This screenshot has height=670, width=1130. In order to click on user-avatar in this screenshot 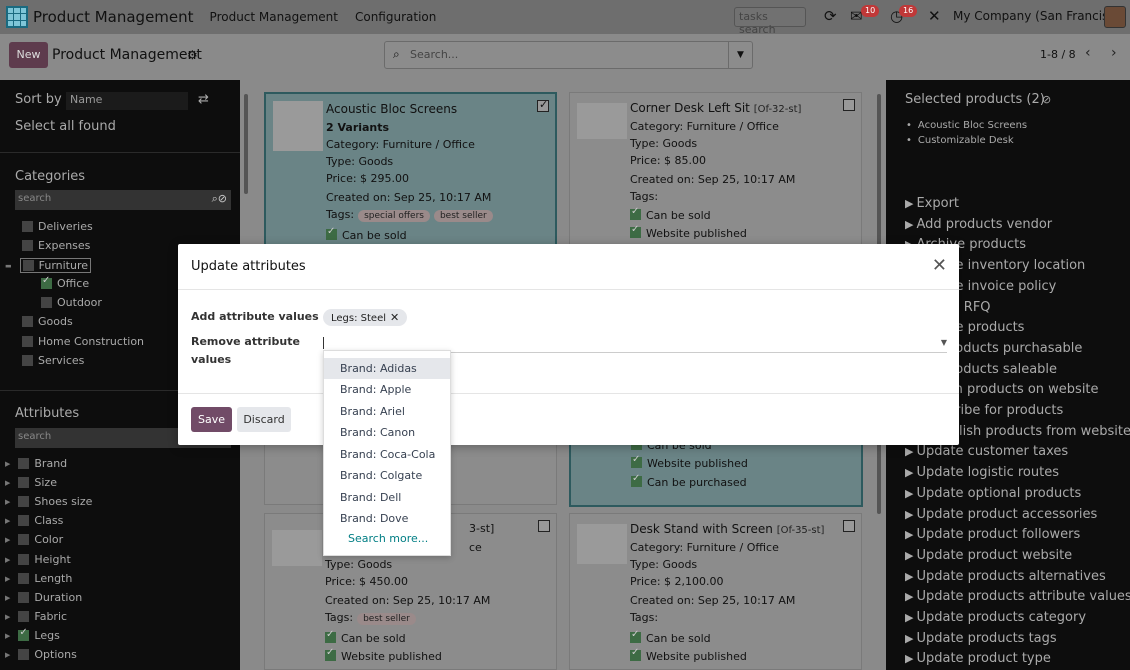, I will do `click(1115, 17)`.